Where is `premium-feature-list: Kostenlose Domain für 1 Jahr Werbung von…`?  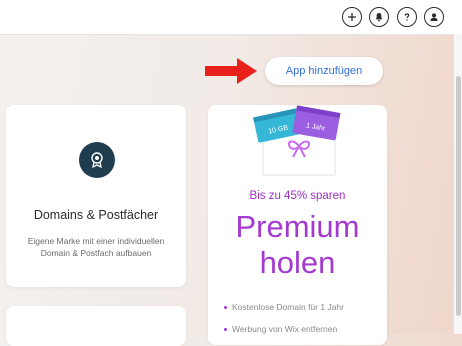 premium-feature-list: Kostenlose Domain für 1 Jahr Werbung von… is located at coordinates (284, 323).